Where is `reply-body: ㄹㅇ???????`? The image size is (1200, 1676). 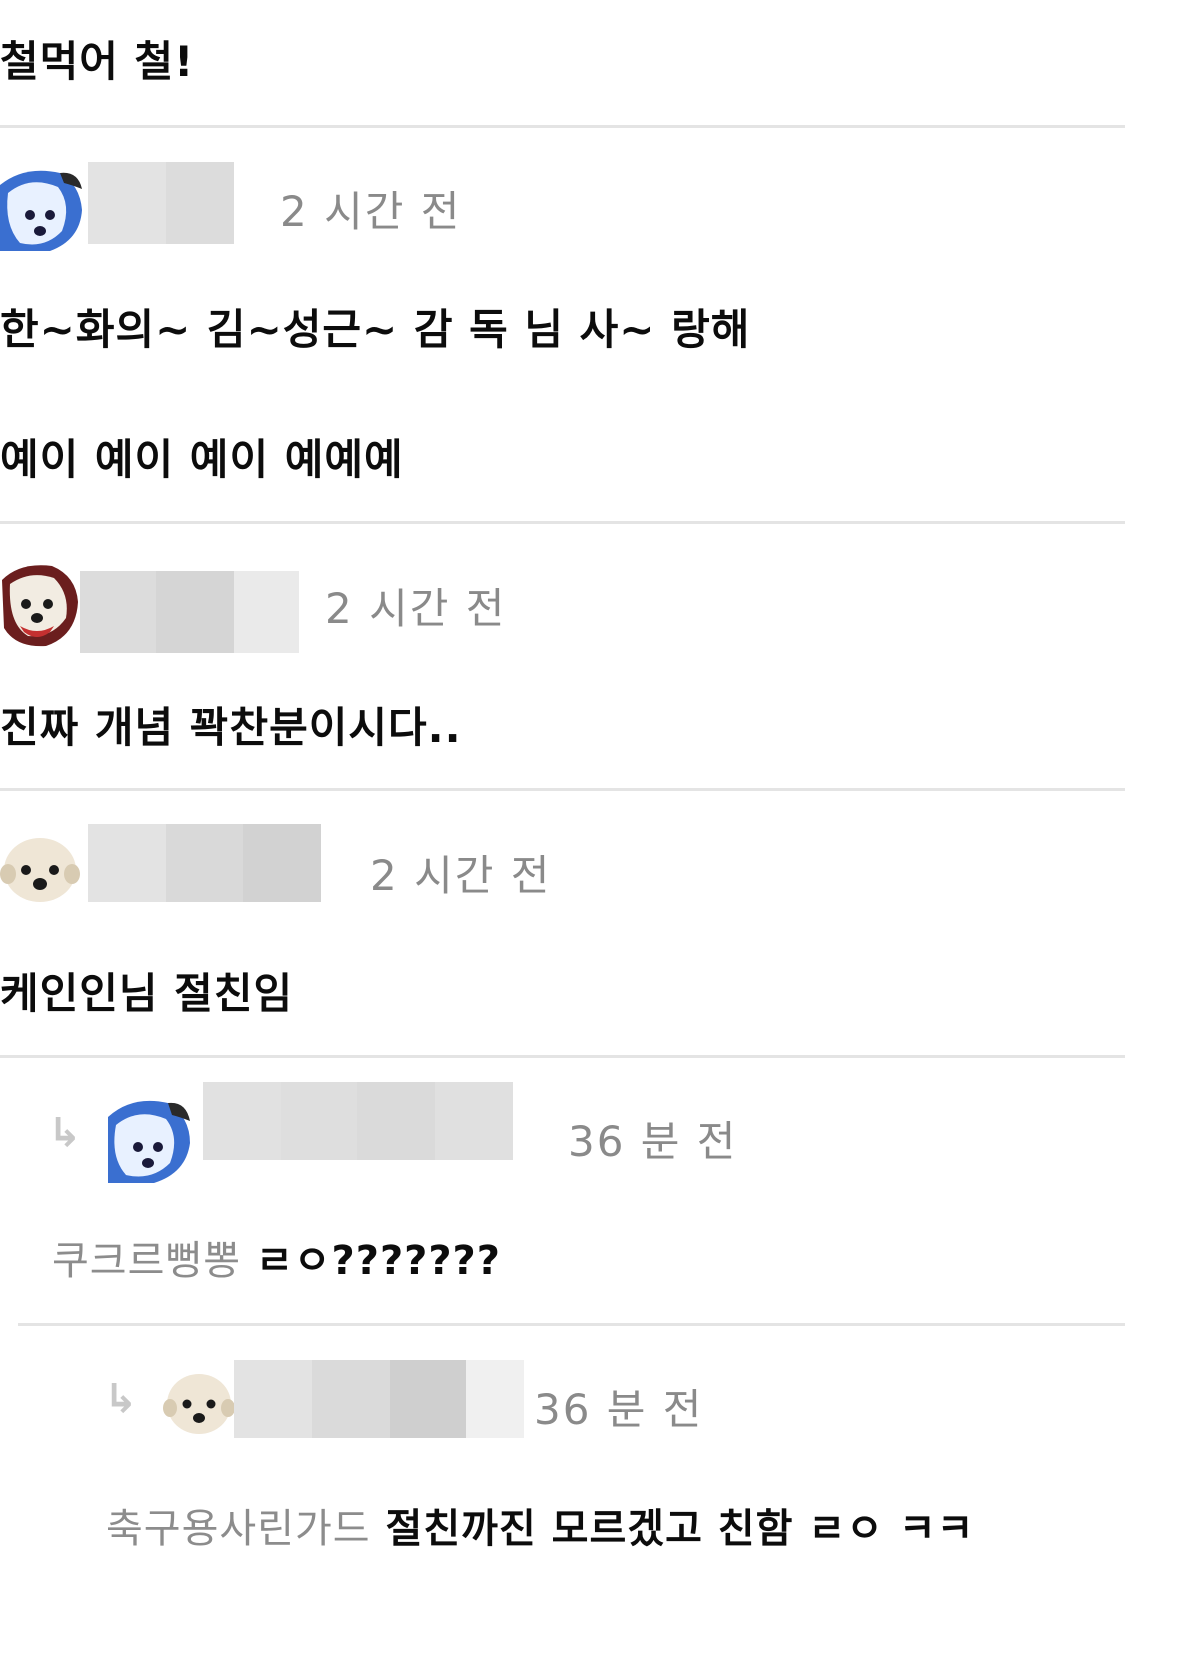
reply-body: ㄹㅇ??????? is located at coordinates (378, 1261).